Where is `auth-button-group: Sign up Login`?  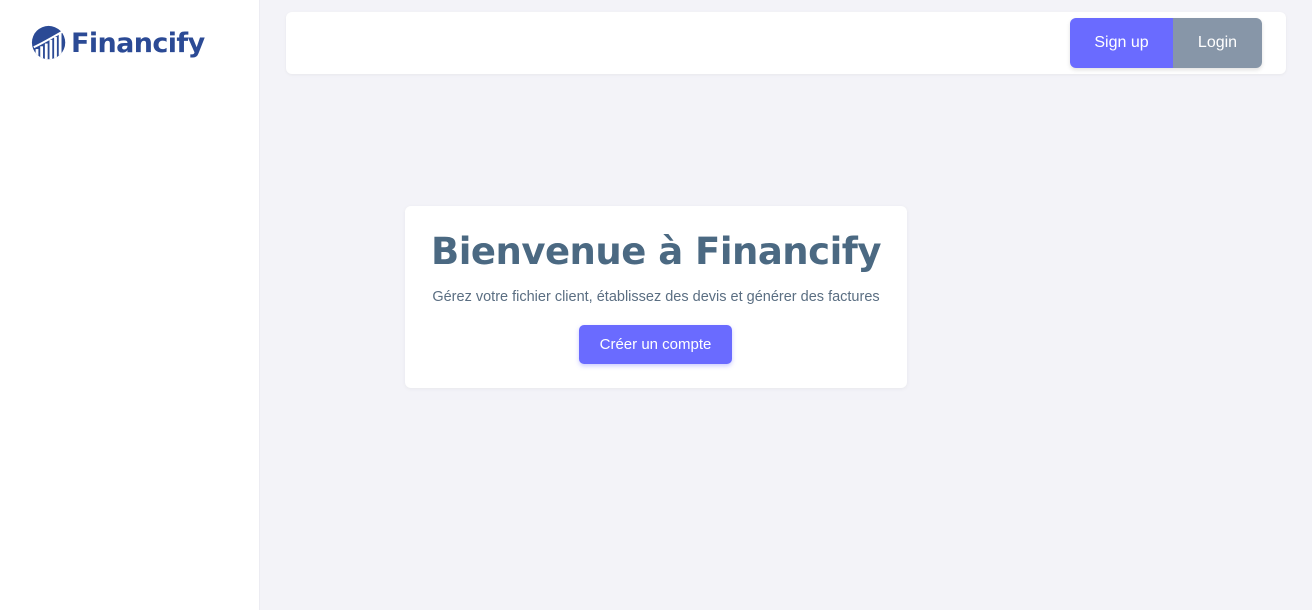 auth-button-group: Sign up Login is located at coordinates (1166, 43).